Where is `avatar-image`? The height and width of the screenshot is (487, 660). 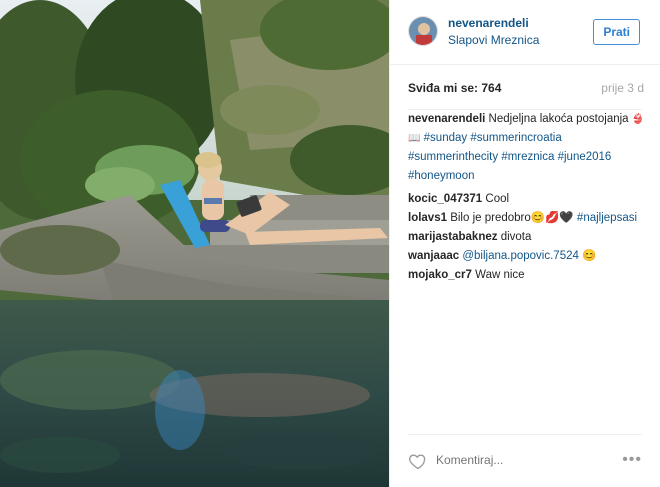 avatar-image is located at coordinates (423, 31).